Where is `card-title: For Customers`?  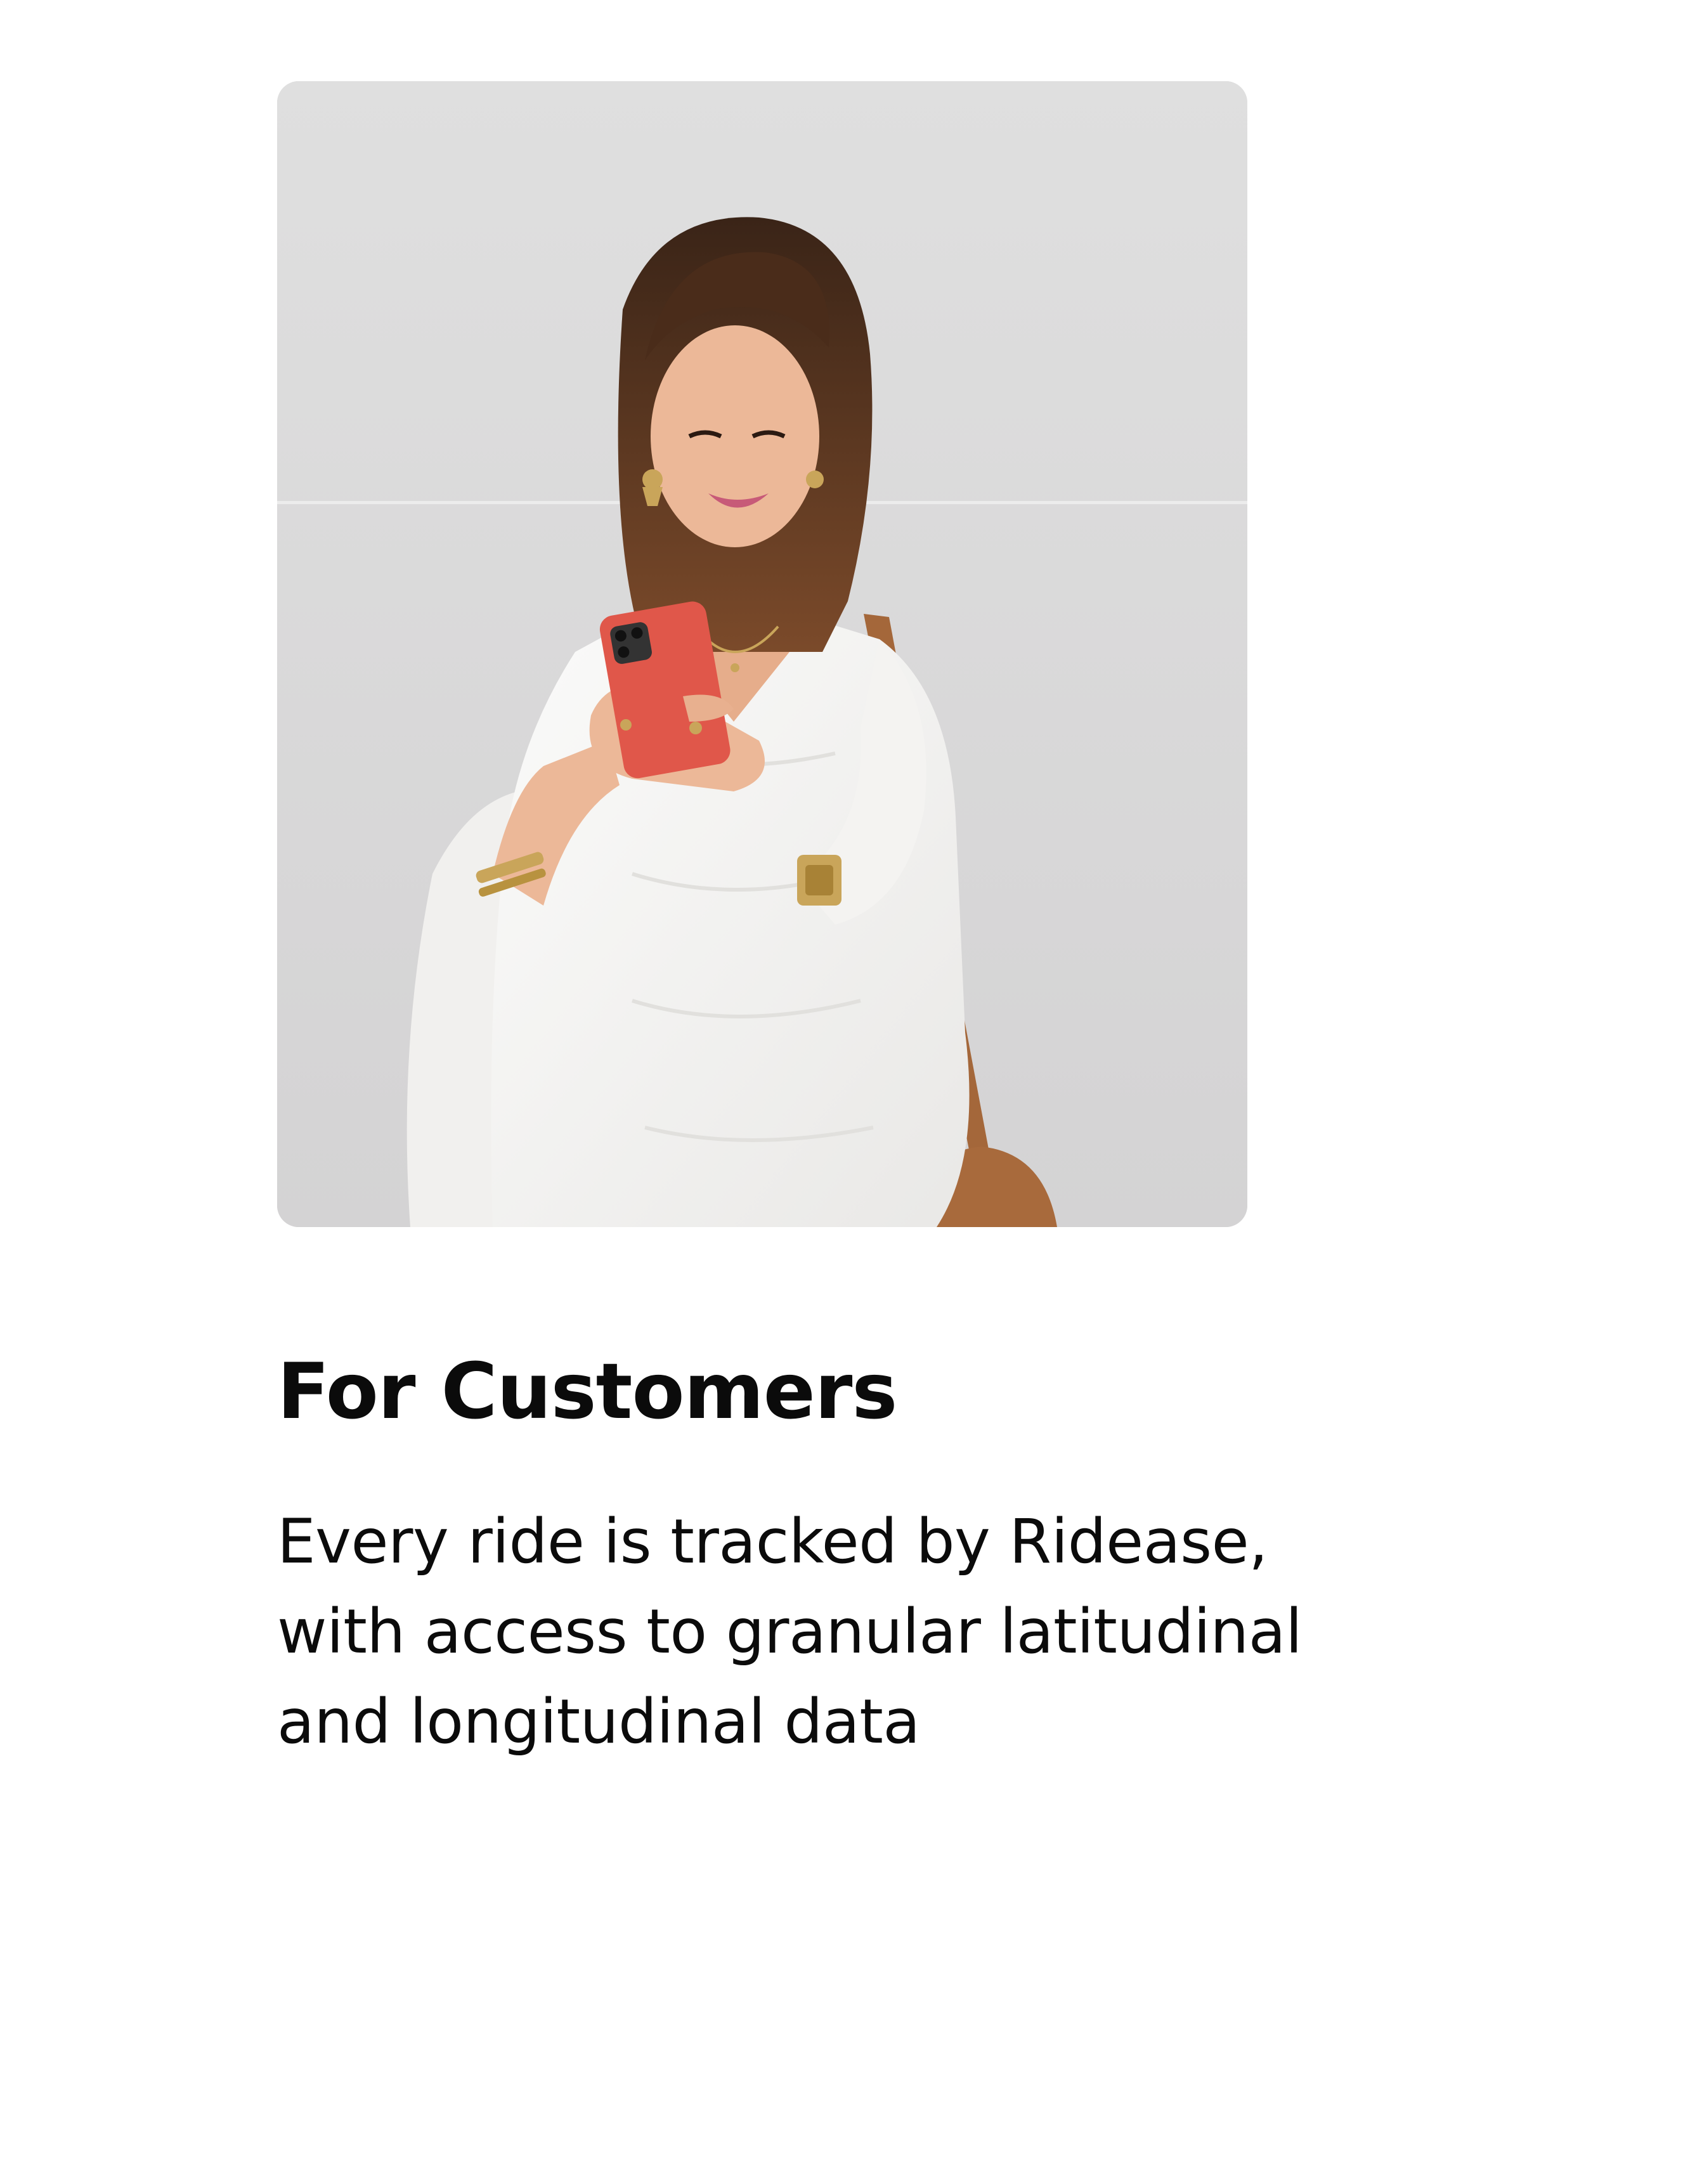
card-title: For Customers is located at coordinates (587, 1391).